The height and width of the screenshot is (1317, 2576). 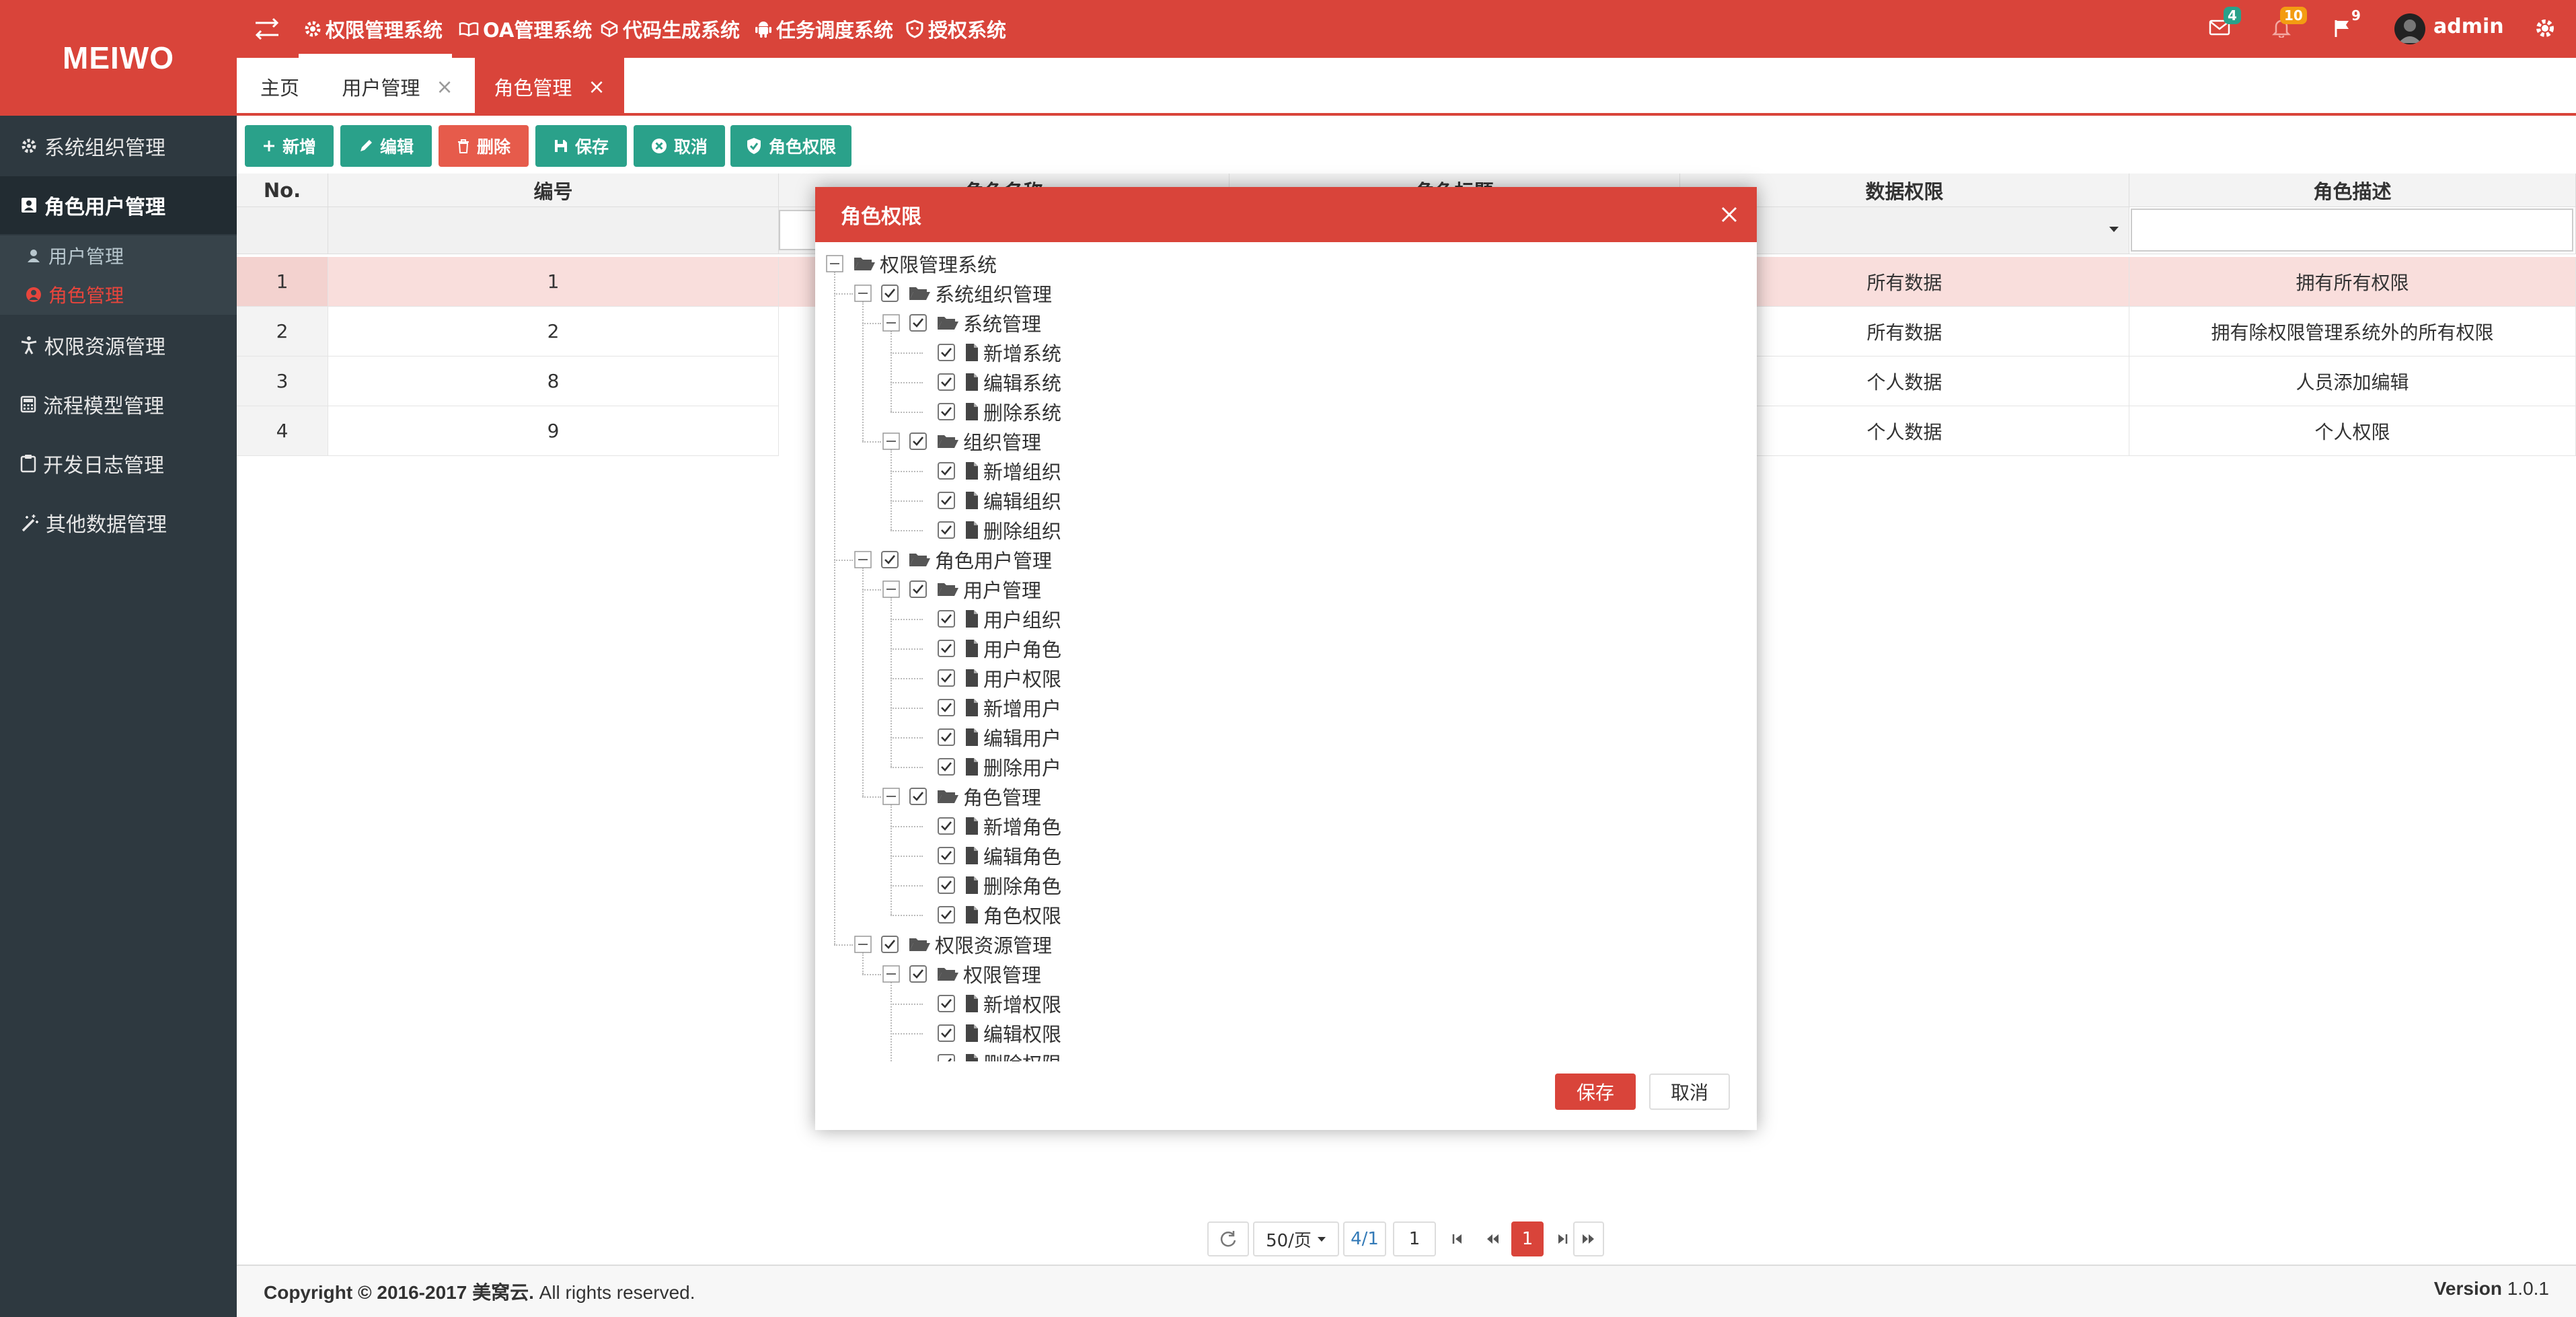 What do you see at coordinates (986, 411) in the screenshot?
I see `tree-node: 删除系统` at bounding box center [986, 411].